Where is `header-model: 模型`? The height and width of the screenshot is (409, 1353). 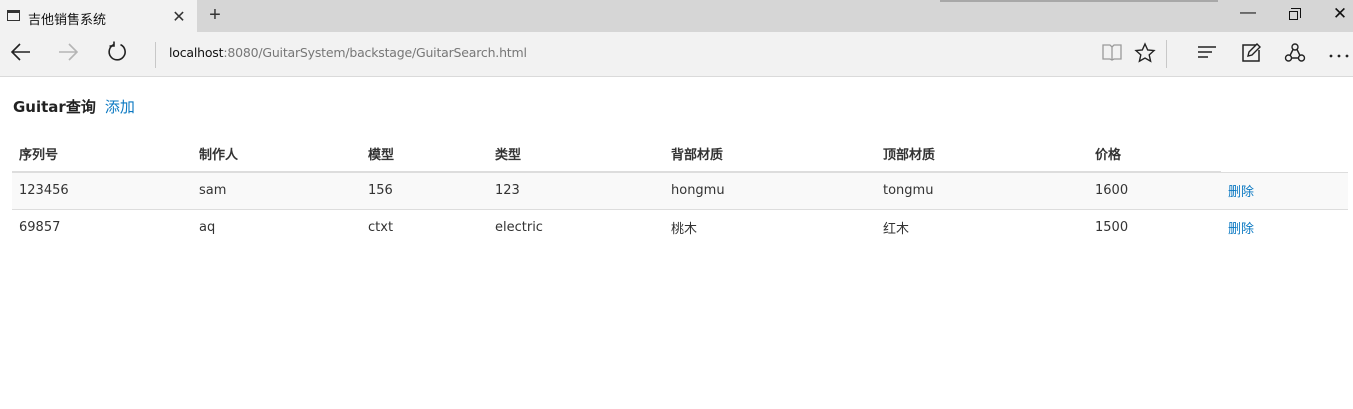
header-model: 模型 is located at coordinates (424, 154).